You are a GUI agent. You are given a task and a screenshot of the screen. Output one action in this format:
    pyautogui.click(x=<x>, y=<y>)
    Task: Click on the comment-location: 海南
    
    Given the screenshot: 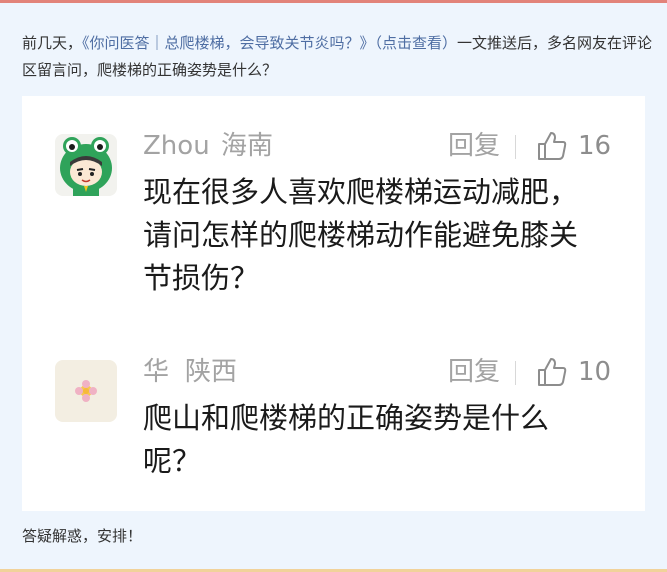 What is the action you would take?
    pyautogui.click(x=247, y=146)
    